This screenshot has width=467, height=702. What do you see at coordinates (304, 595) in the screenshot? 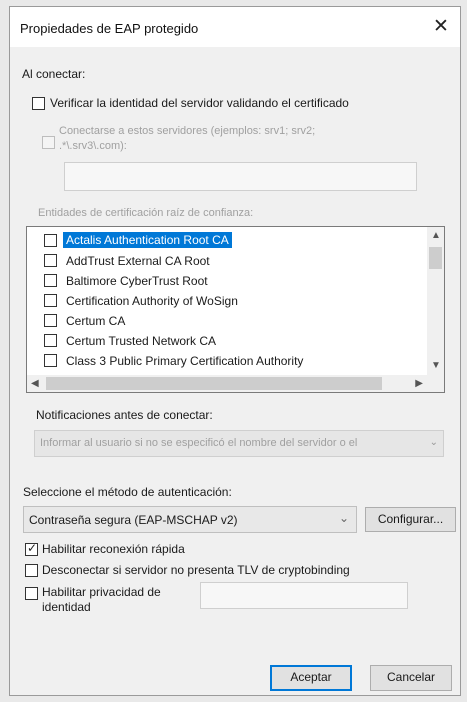
I see `identity-privacy-input` at bounding box center [304, 595].